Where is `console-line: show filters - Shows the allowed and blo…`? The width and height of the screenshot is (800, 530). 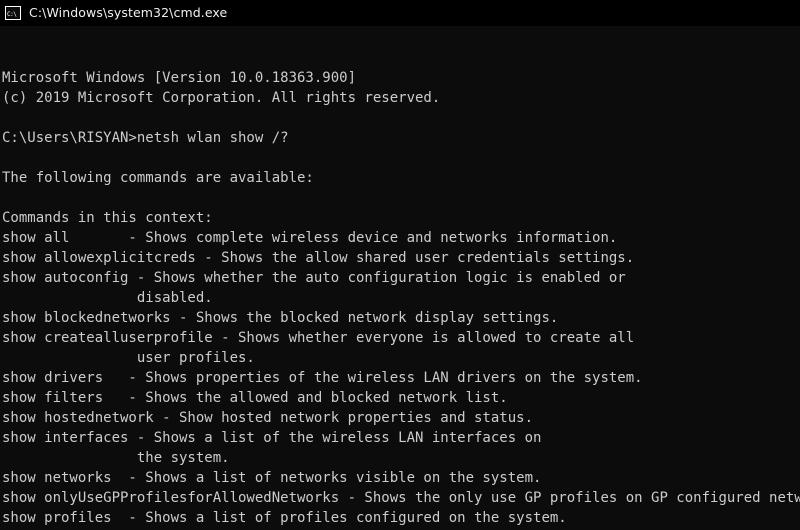
console-line: show filters - Shows the allowed and blo… is located at coordinates (255, 398).